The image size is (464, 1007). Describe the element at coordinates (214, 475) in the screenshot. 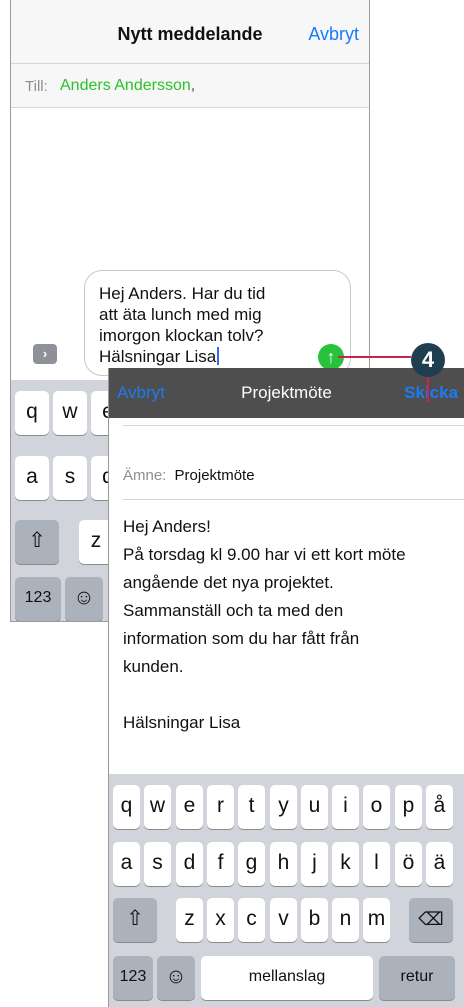

I see `subject-value: Projektmöte` at that location.